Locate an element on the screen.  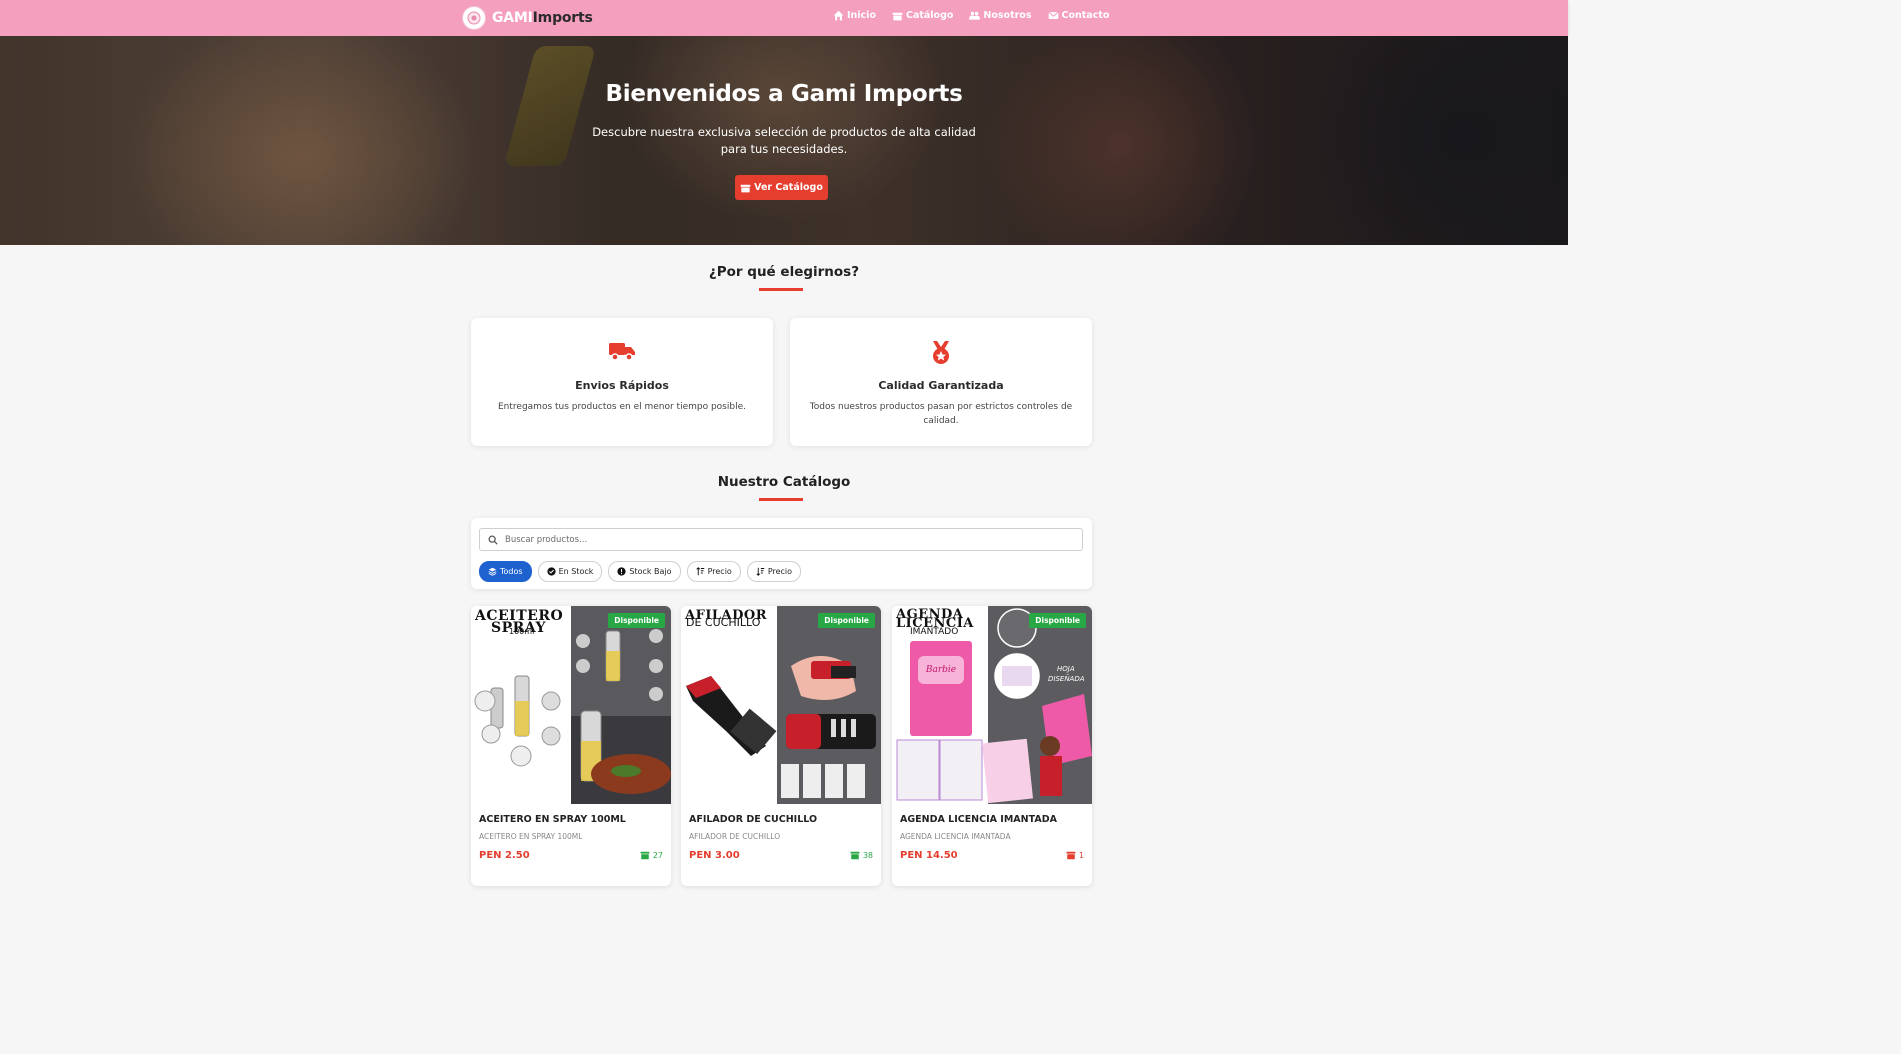
filter-todos-label: Todos is located at coordinates (511, 571).